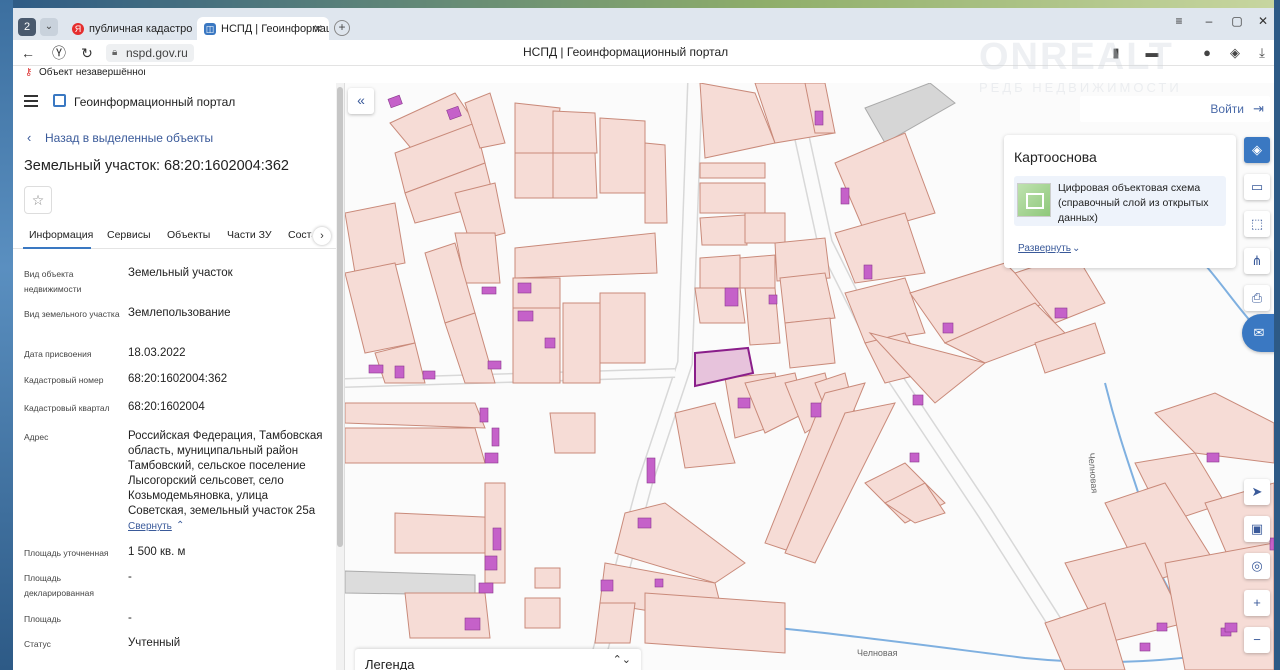  Describe the element at coordinates (28, 53) in the screenshot. I see `back-icon: ←` at that location.